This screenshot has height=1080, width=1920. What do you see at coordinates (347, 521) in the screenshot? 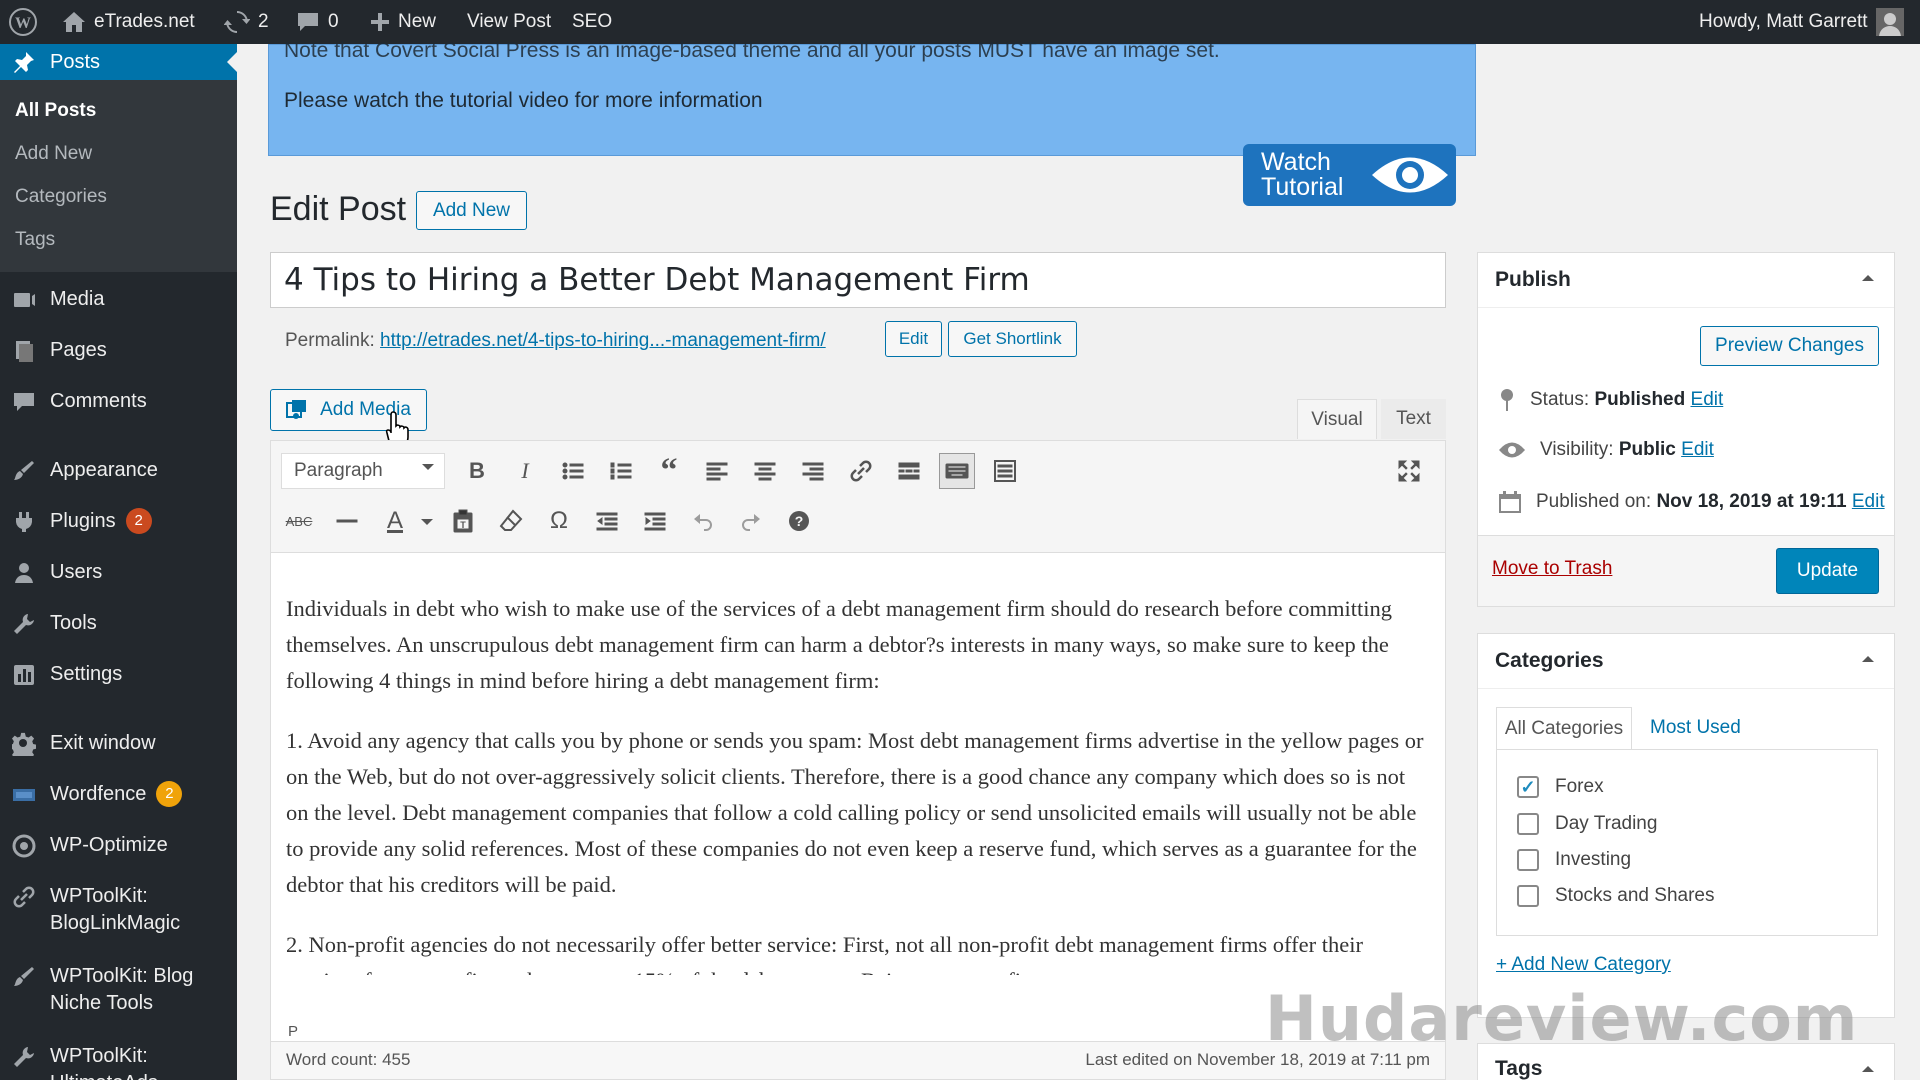
I see `horizontal-line-button` at bounding box center [347, 521].